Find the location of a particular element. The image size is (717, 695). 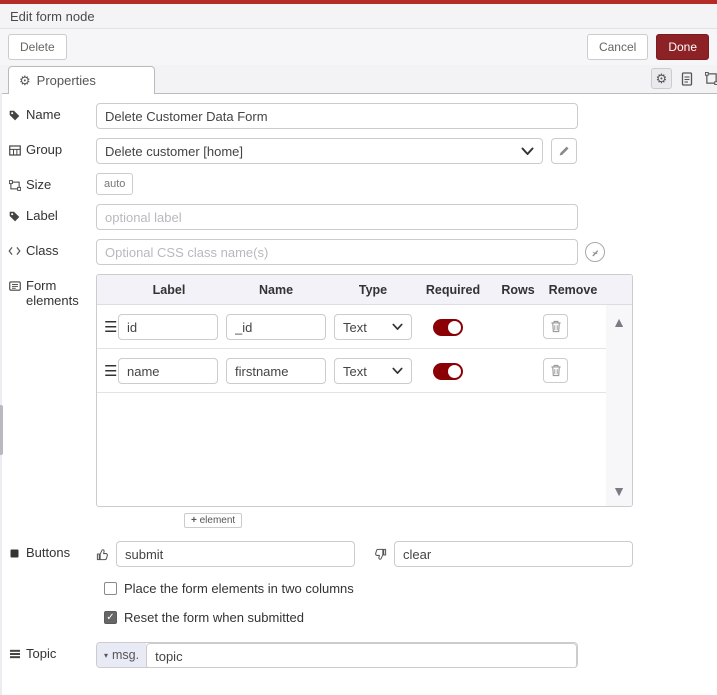

size-row: Size auto is located at coordinates (362, 184).